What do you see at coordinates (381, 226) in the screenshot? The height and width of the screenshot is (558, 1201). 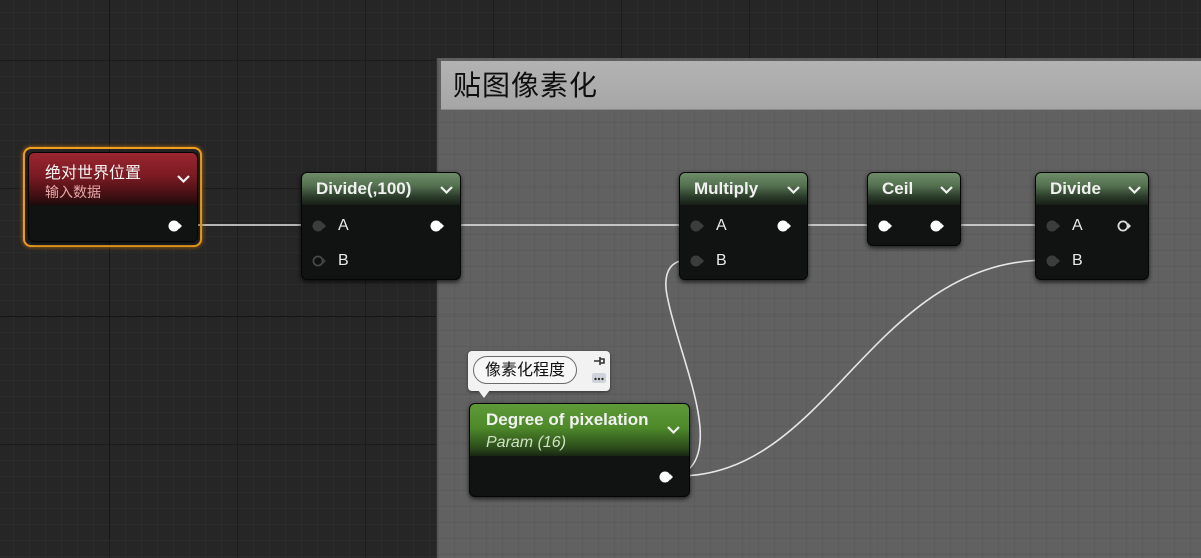 I see `node-divide-100: Divide(,100) A B` at bounding box center [381, 226].